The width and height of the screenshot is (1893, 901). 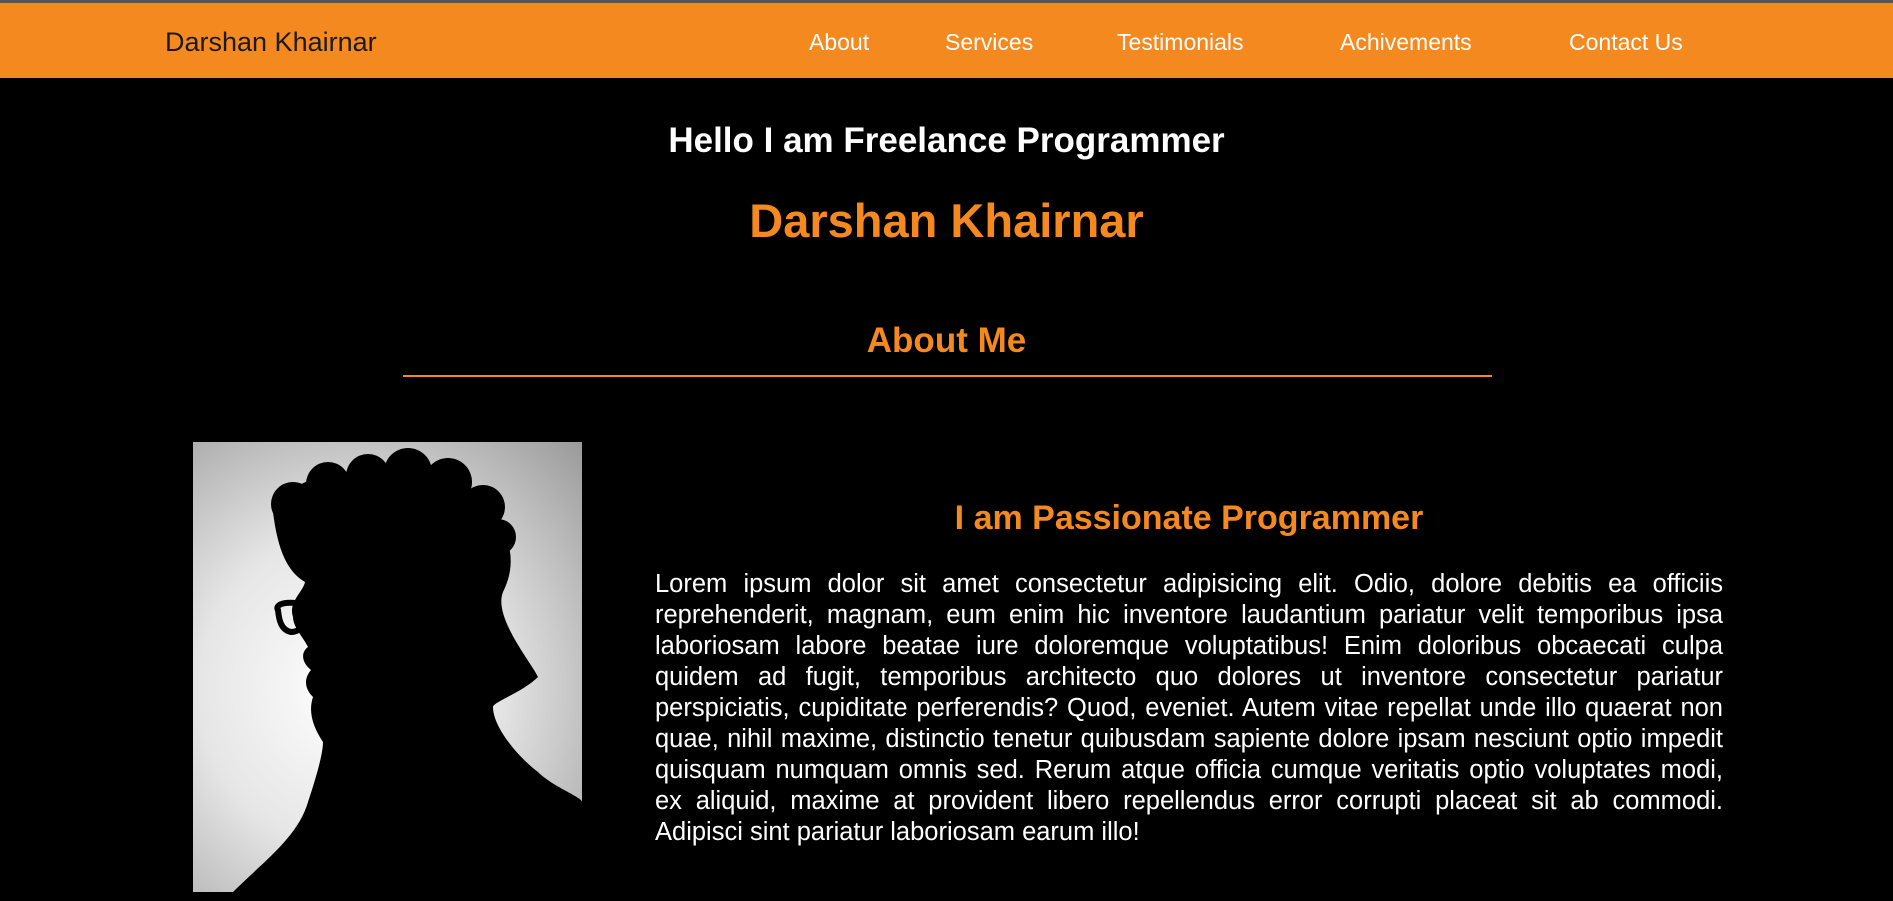 I want to click on nav-link-achivements: Achivements, so click(x=1406, y=42).